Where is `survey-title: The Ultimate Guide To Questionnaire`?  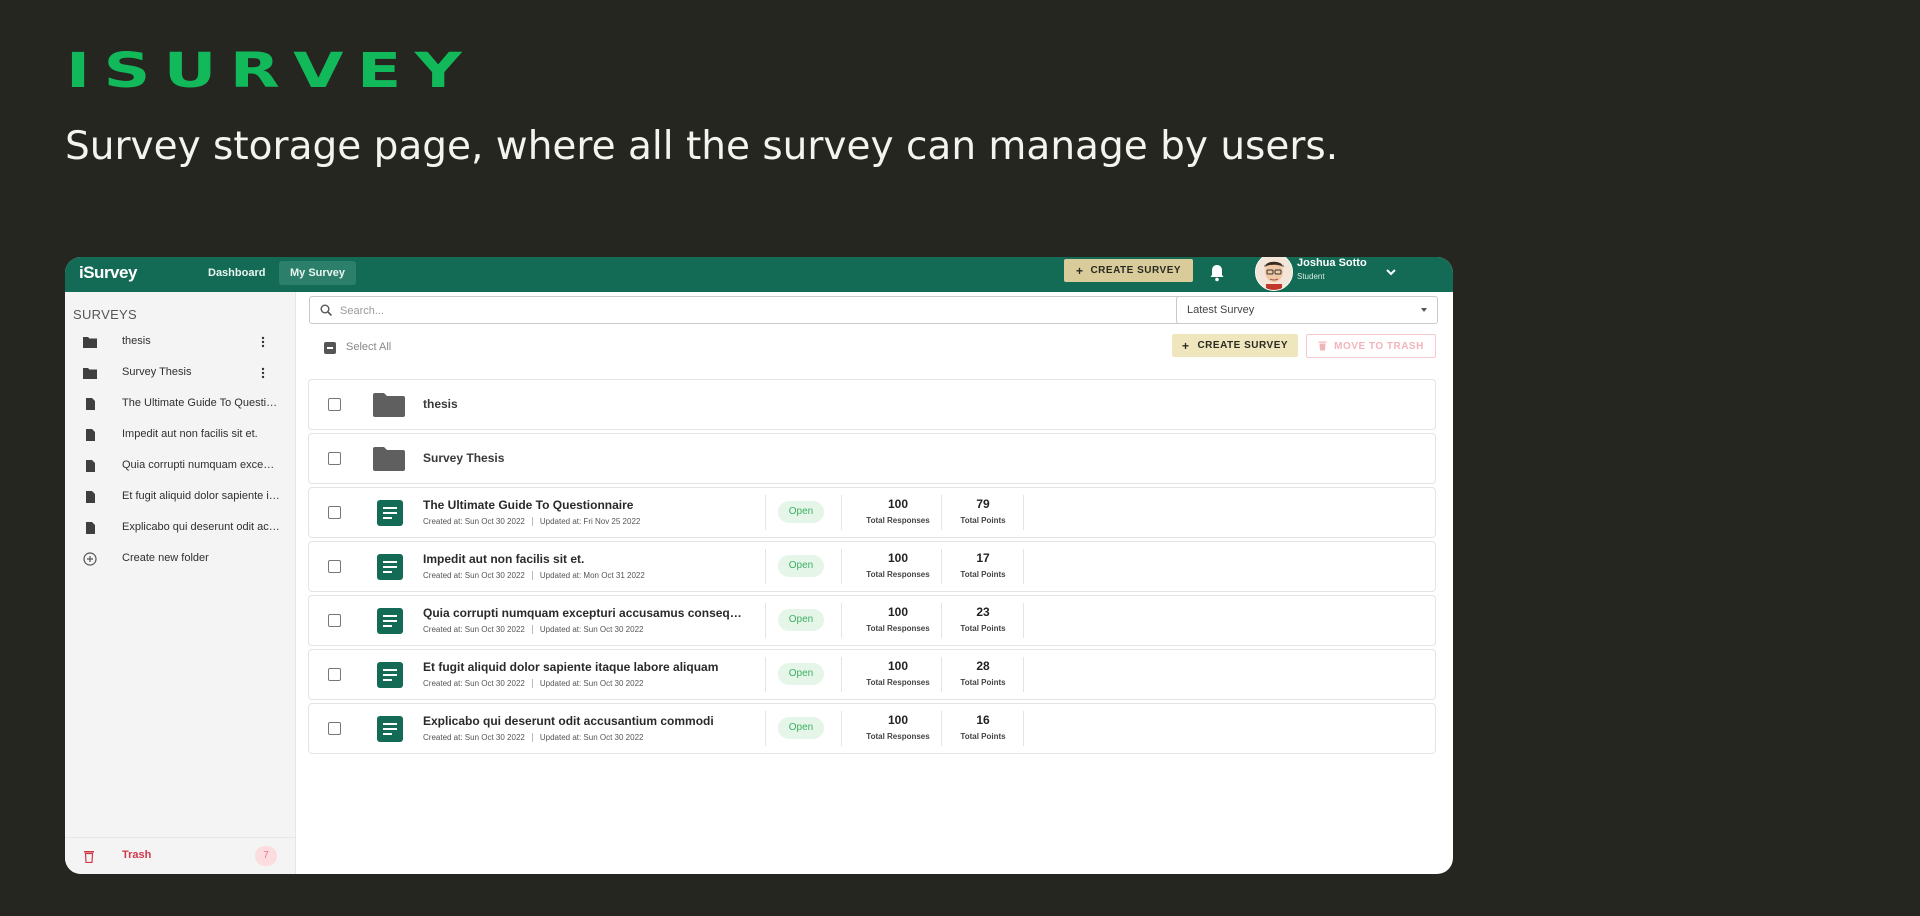 survey-title: The Ultimate Guide To Questionnaire is located at coordinates (528, 505).